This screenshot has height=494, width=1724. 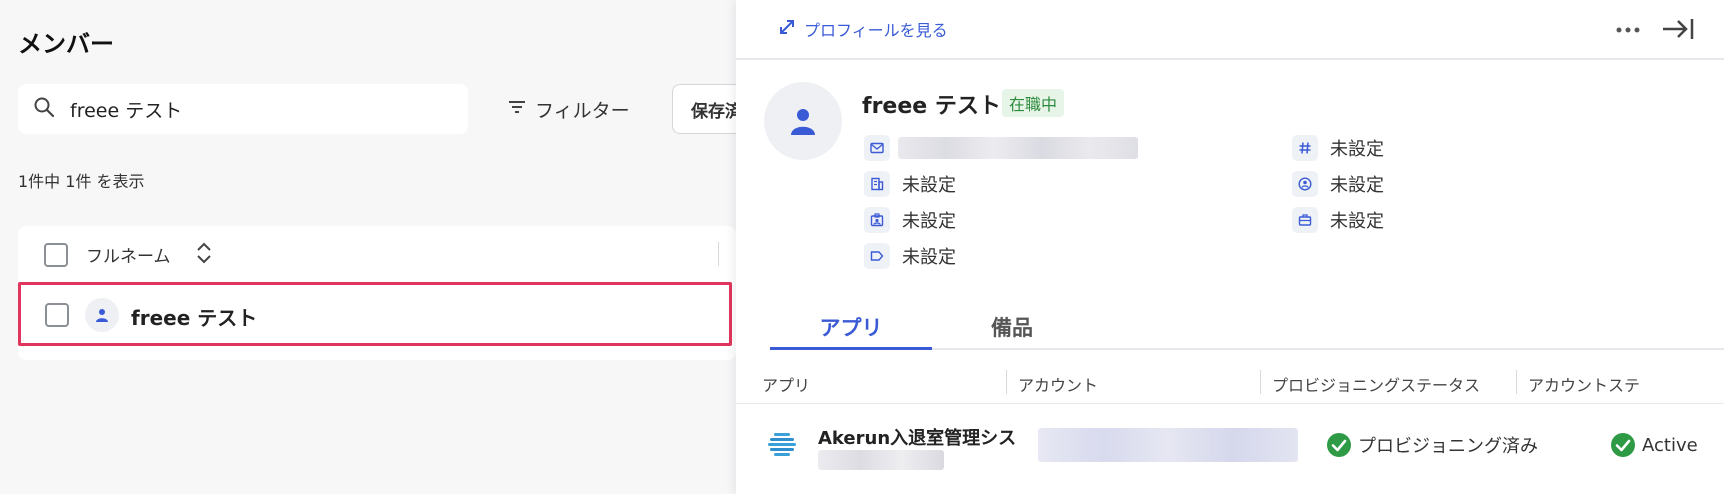 What do you see at coordinates (1230, 30) in the screenshot?
I see `panel-toolbar: プロフィールを見る` at bounding box center [1230, 30].